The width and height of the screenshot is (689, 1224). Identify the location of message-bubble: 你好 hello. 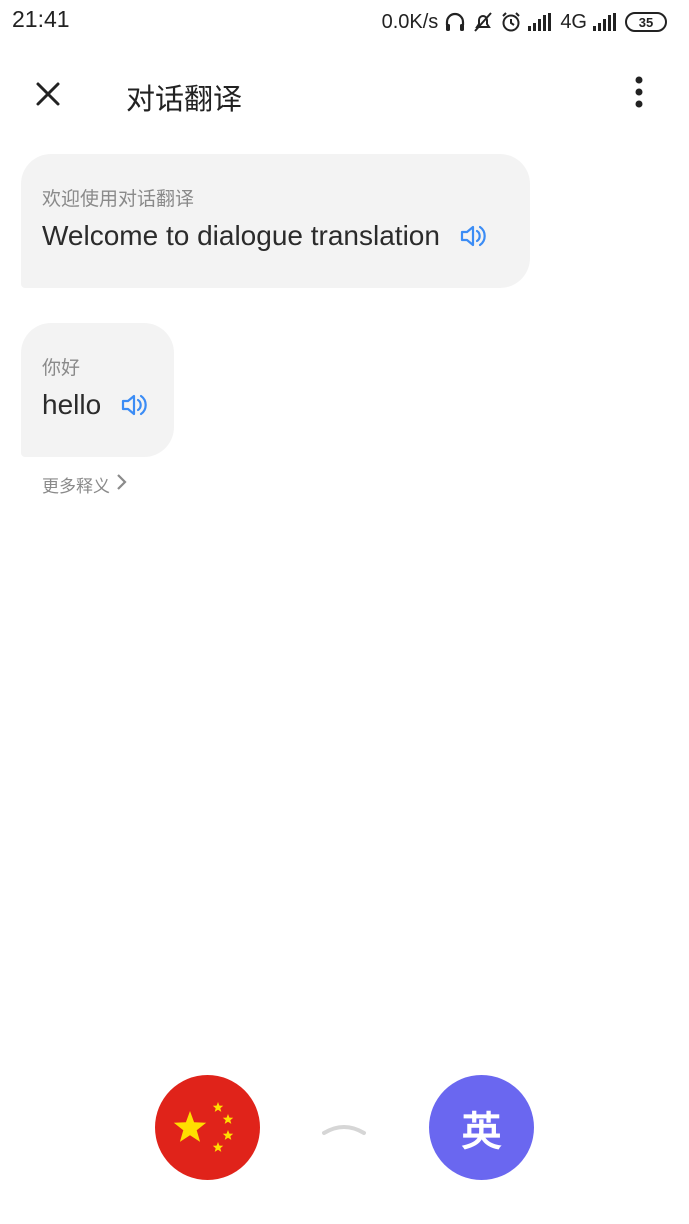
(97, 390).